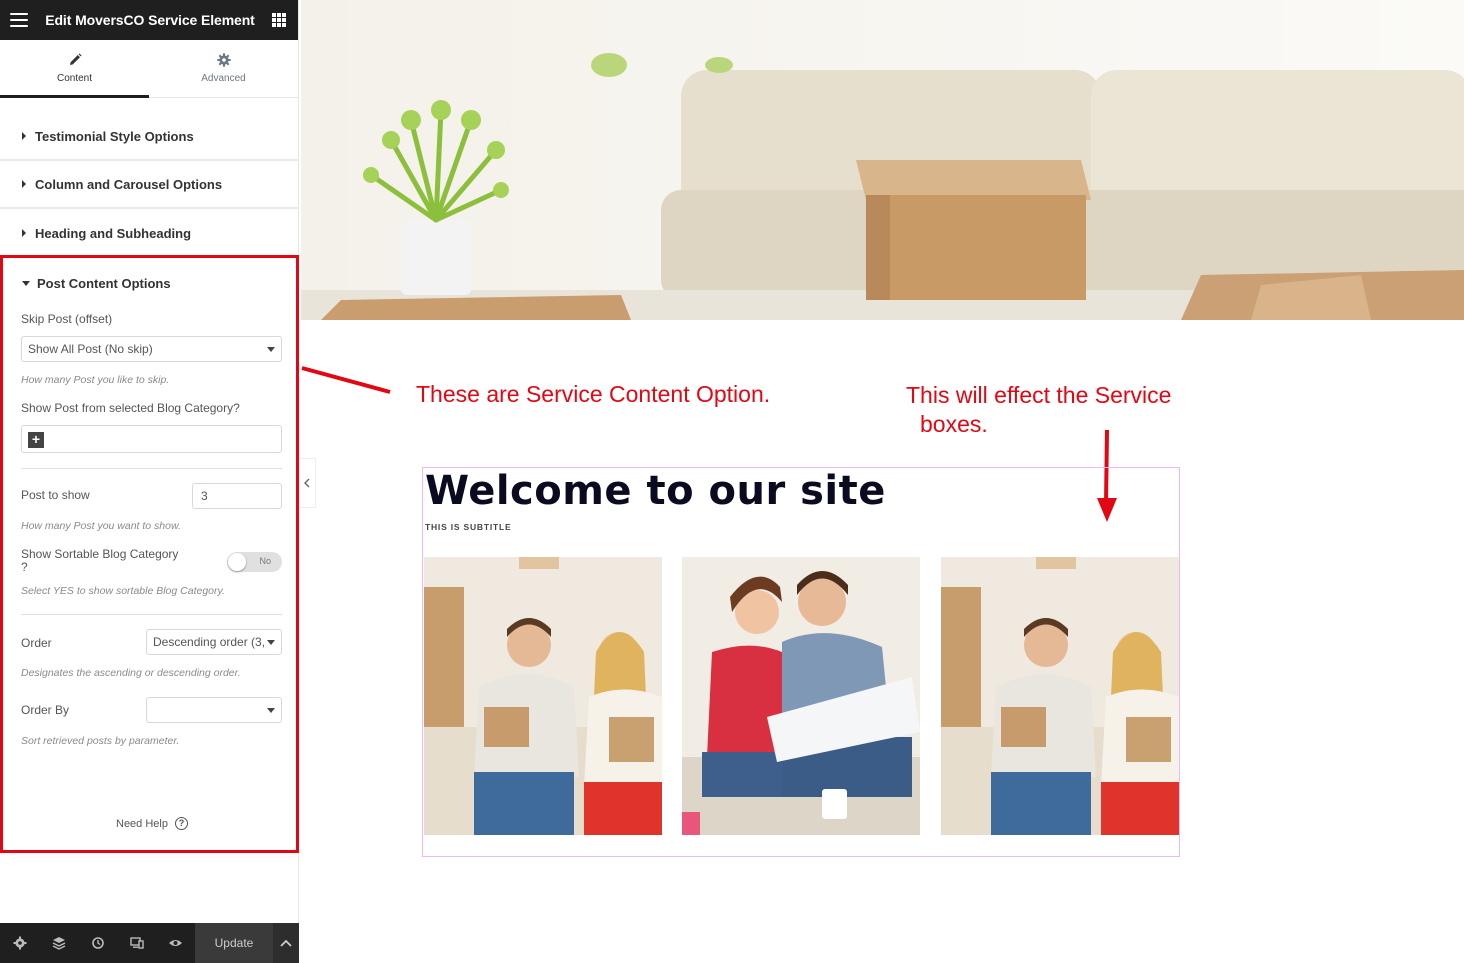 The image size is (1464, 963). What do you see at coordinates (468, 527) in the screenshot?
I see `widget-subtitle: THIS IS SUBTITLE` at bounding box center [468, 527].